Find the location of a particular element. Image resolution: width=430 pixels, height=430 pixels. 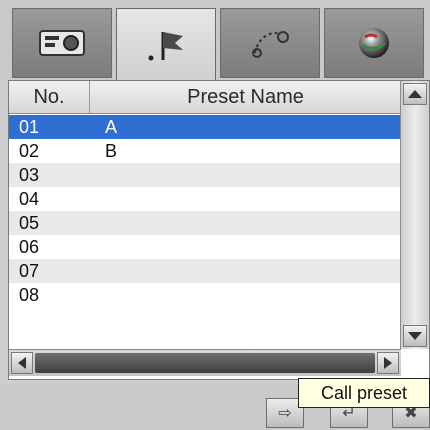

tooltip: Call preset is located at coordinates (364, 393).